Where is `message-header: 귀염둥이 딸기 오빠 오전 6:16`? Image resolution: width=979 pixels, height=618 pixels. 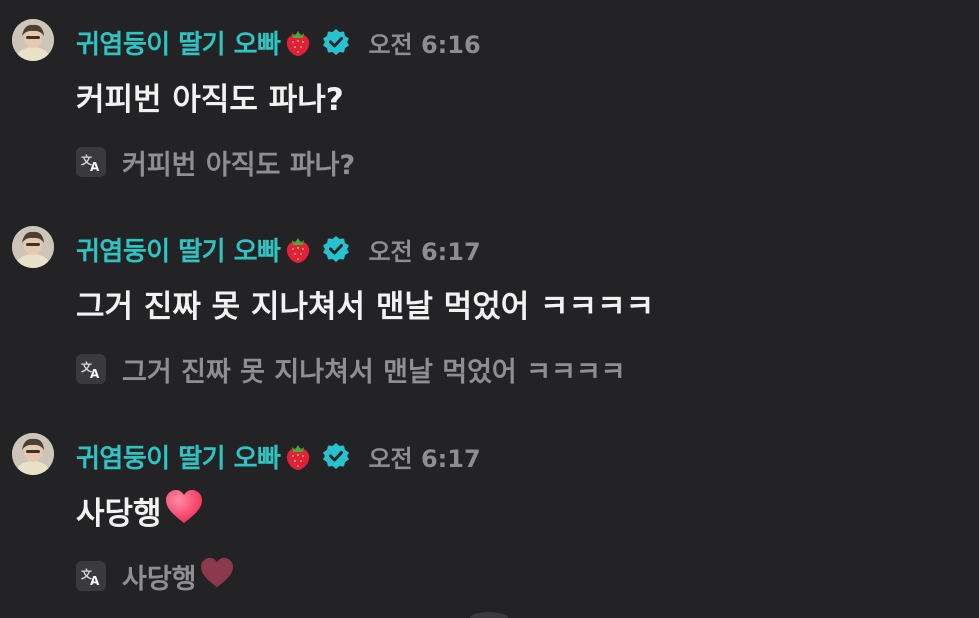
message-header: 귀염둥이 딸기 오빠 오전 6:16 is located at coordinates (278, 42).